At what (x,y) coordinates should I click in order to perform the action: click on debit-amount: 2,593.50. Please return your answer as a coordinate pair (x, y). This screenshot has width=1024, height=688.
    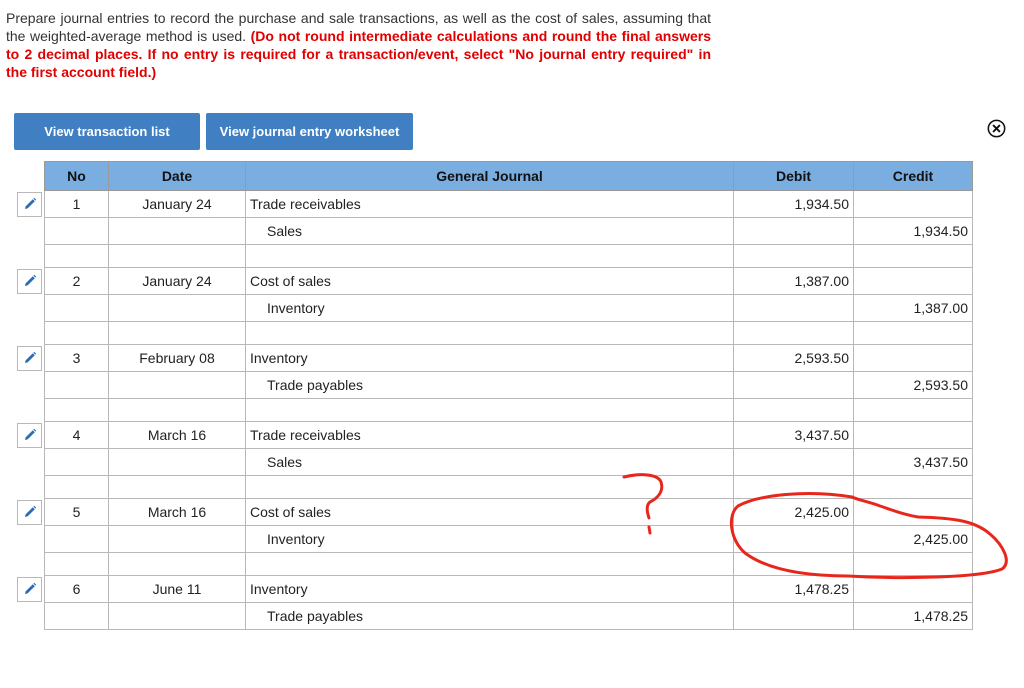
    Looking at the image, I should click on (793, 358).